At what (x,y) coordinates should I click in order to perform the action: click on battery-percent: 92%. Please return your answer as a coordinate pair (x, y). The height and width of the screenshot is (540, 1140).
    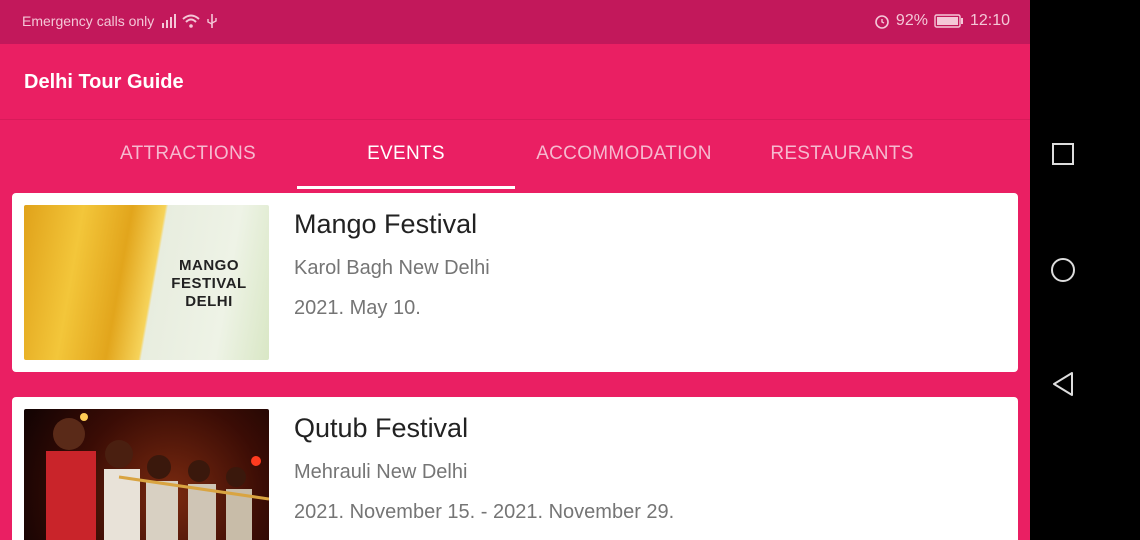
    Looking at the image, I should click on (911, 20).